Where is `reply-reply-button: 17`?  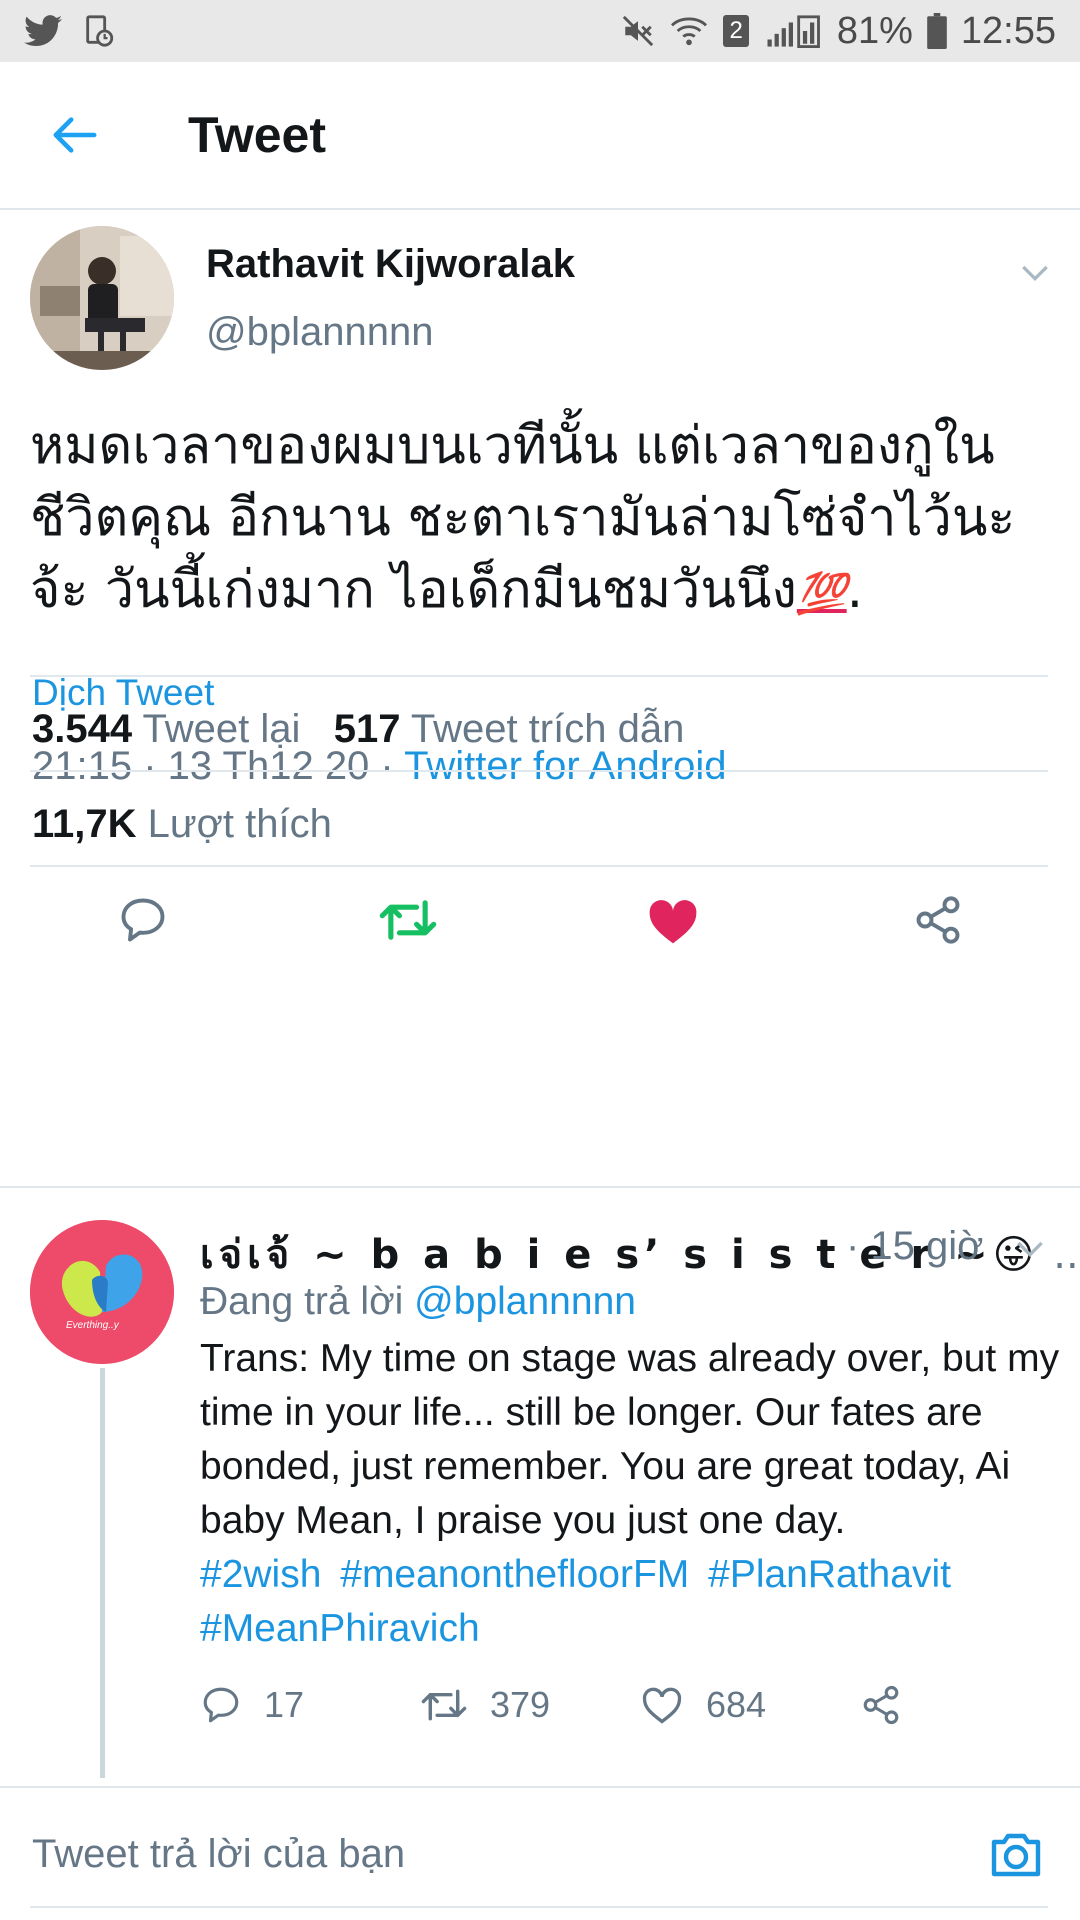 reply-reply-button: 17 is located at coordinates (310, 1705).